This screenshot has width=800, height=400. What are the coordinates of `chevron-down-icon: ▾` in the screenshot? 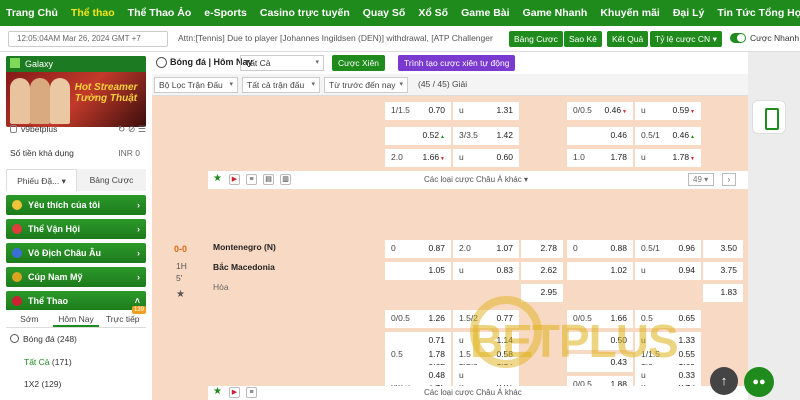 It's located at (317, 62).